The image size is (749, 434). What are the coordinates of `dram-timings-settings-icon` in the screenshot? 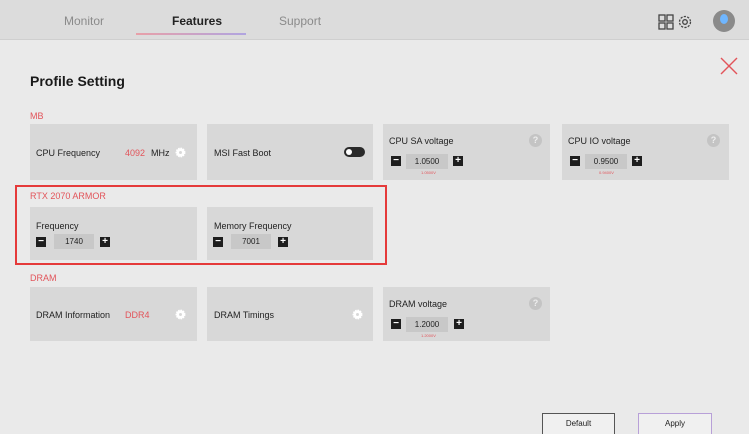 It's located at (357, 314).